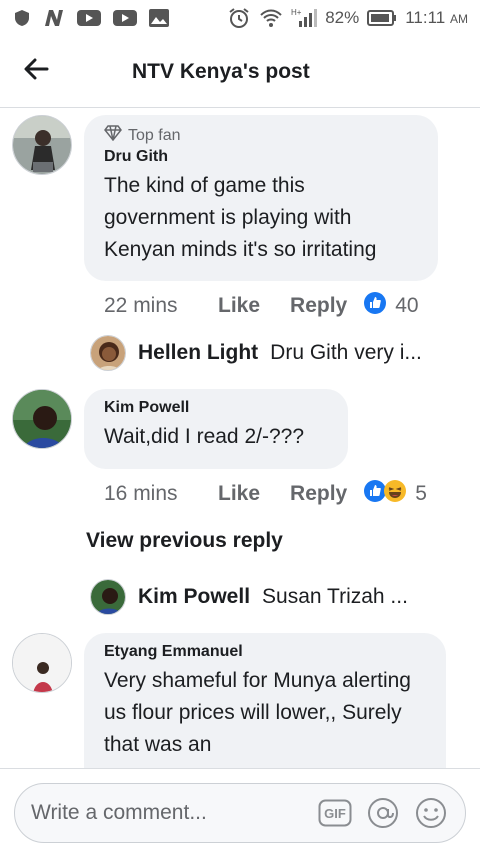  I want to click on diamond-icon, so click(113, 135).